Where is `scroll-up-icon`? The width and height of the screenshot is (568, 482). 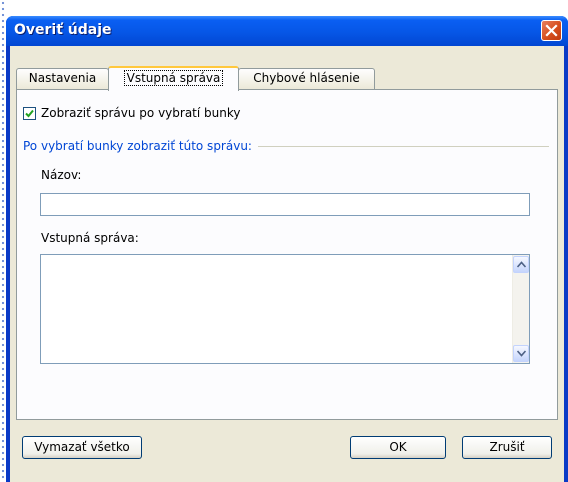 scroll-up-icon is located at coordinates (521, 264).